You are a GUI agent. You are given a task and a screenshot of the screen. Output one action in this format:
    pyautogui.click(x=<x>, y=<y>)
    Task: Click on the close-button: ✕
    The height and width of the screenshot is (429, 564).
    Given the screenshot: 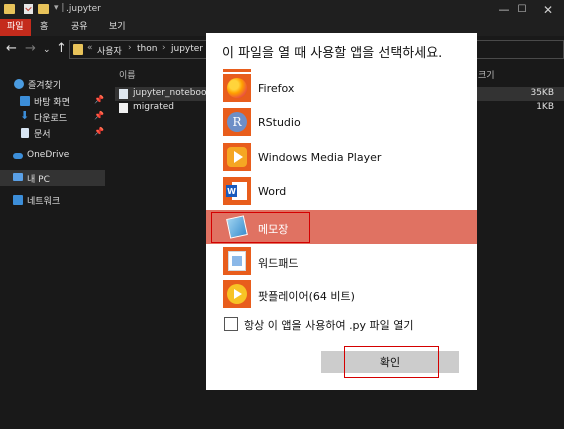 What is the action you would take?
    pyautogui.click(x=547, y=9)
    